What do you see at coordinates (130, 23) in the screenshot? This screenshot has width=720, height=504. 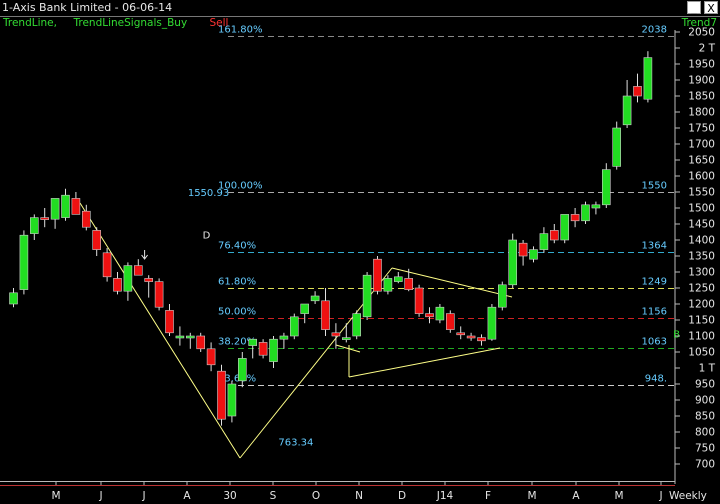 I see `indicator-label: TrendLineSignals_Buy` at bounding box center [130, 23].